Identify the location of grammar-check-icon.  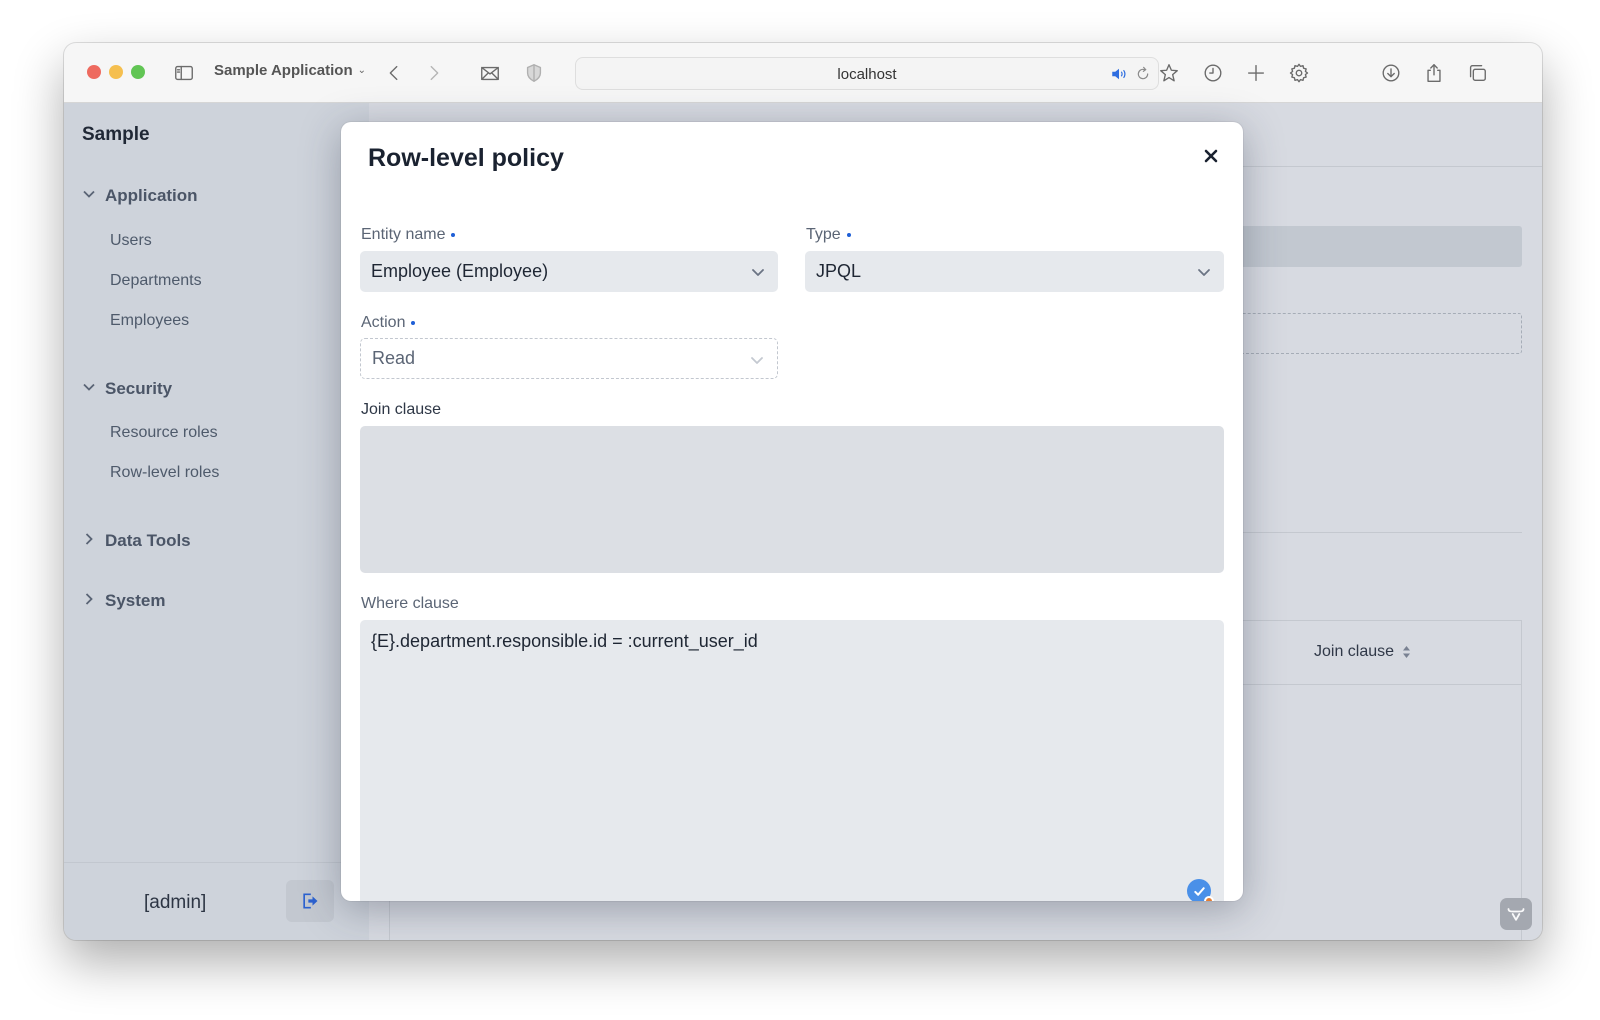
(1200, 890).